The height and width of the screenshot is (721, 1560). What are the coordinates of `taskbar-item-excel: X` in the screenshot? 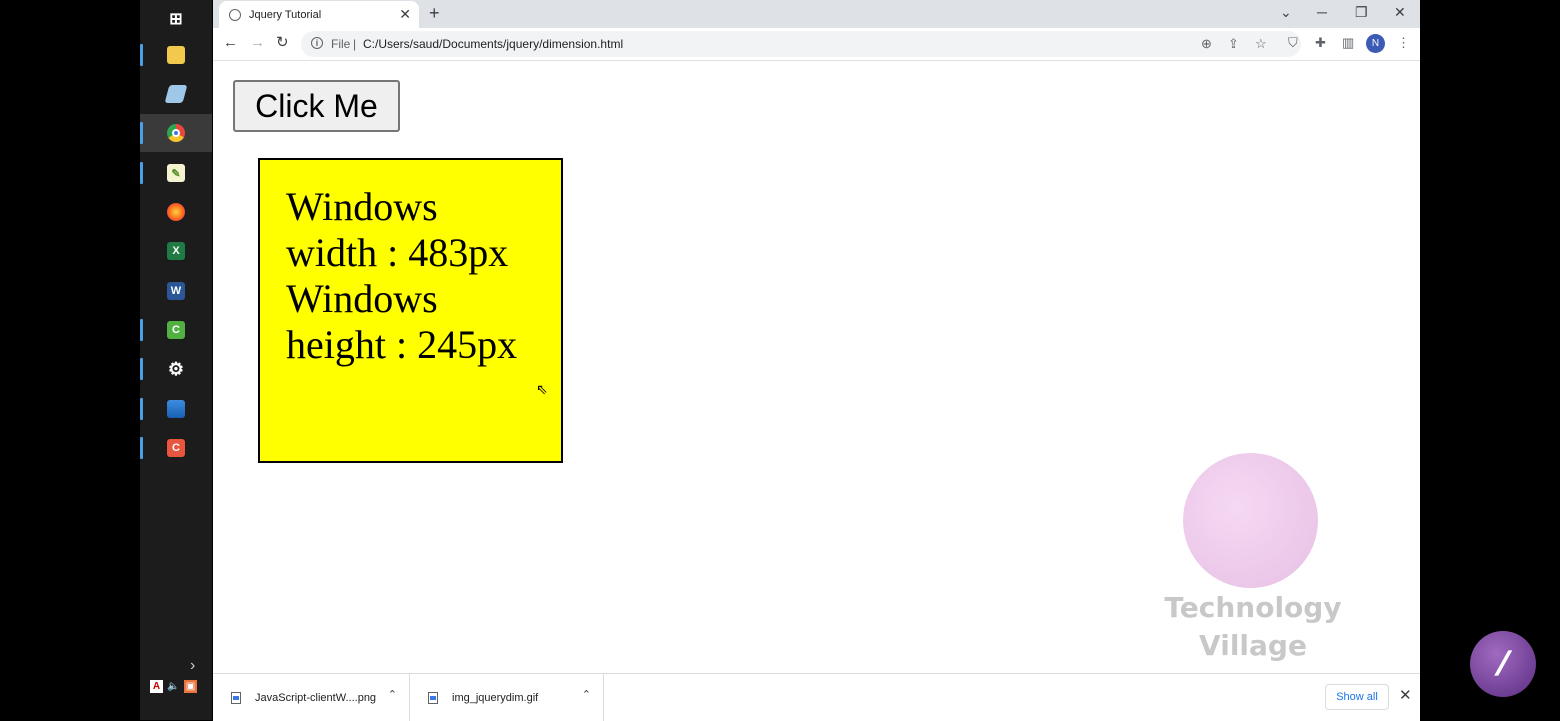 It's located at (176, 251).